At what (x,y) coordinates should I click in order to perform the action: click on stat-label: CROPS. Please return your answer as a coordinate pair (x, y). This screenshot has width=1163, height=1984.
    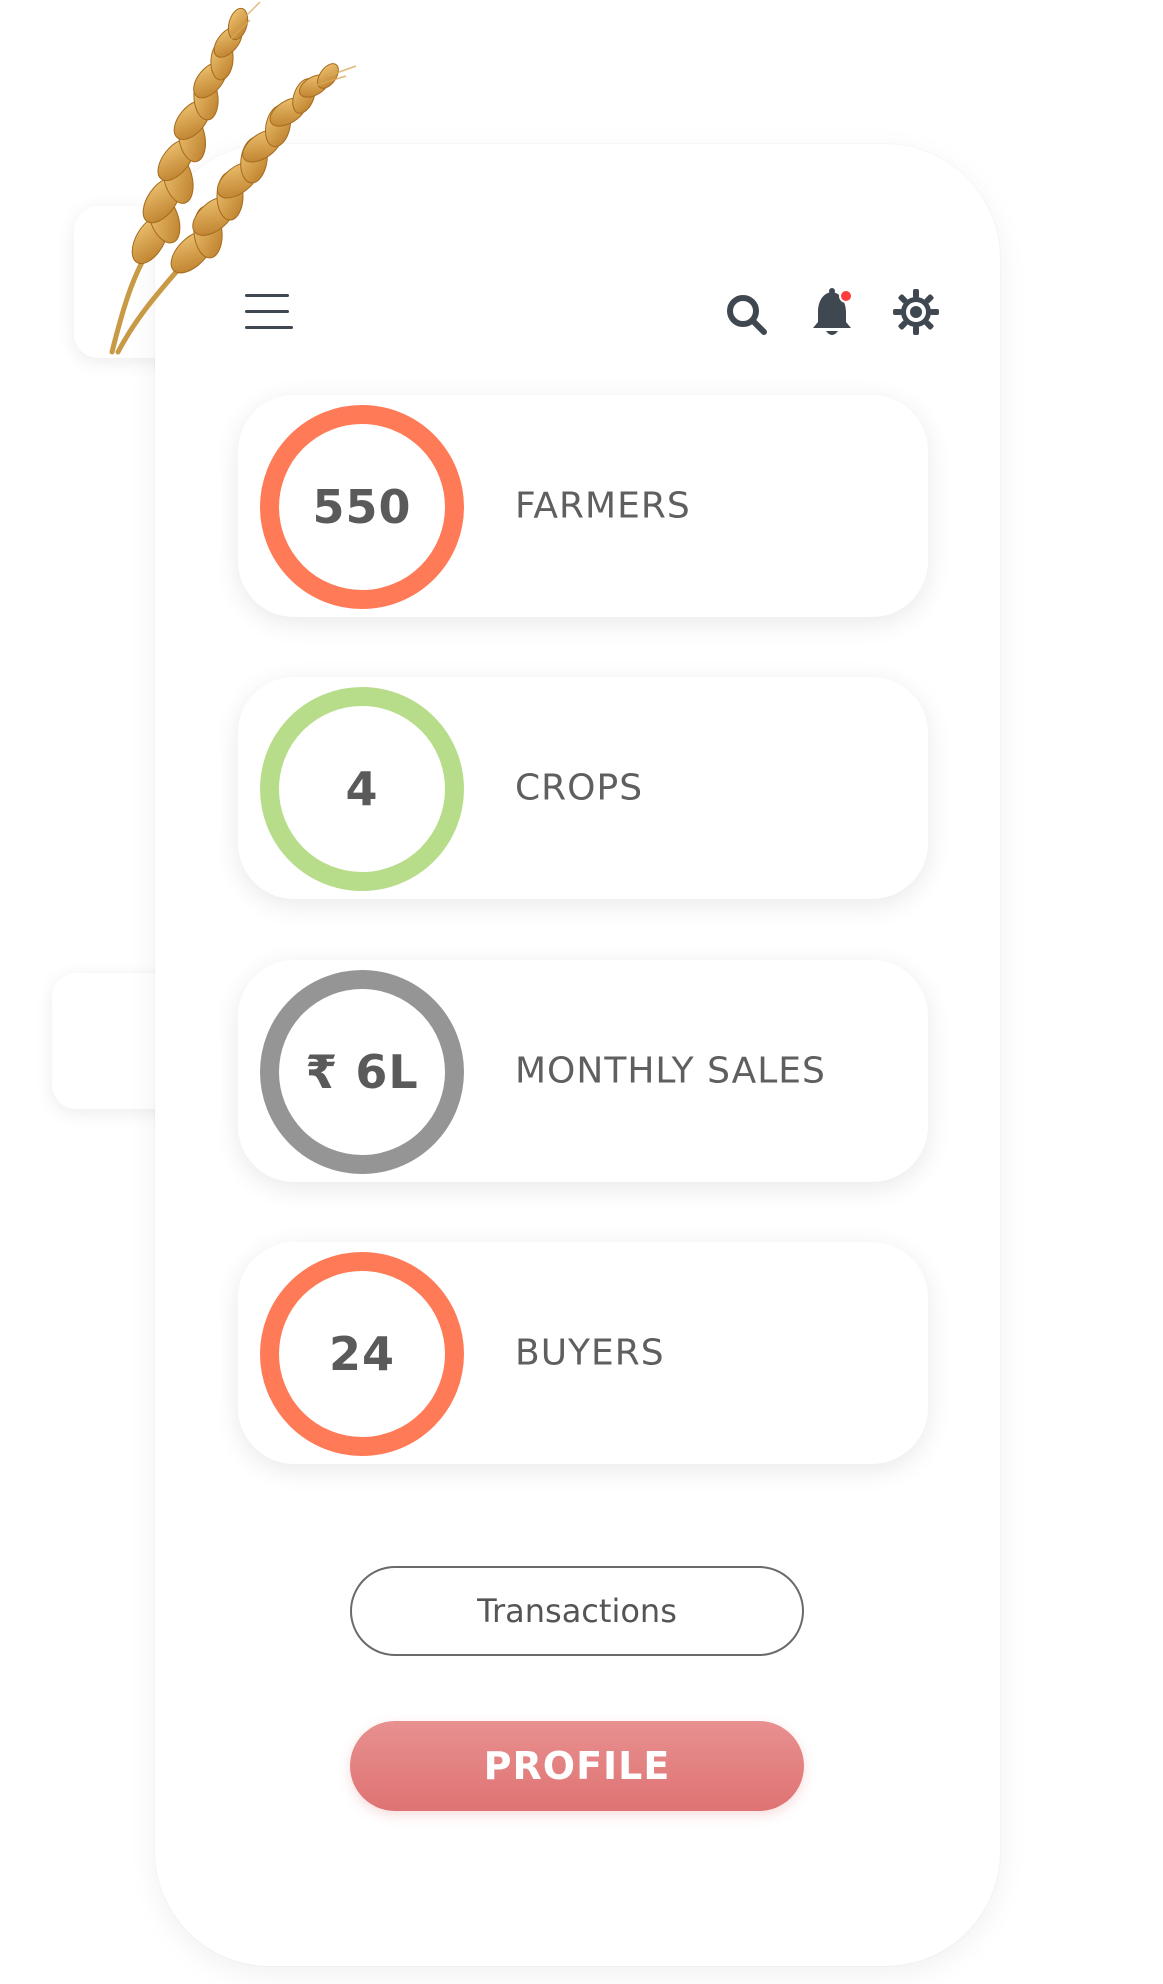
    Looking at the image, I should click on (579, 788).